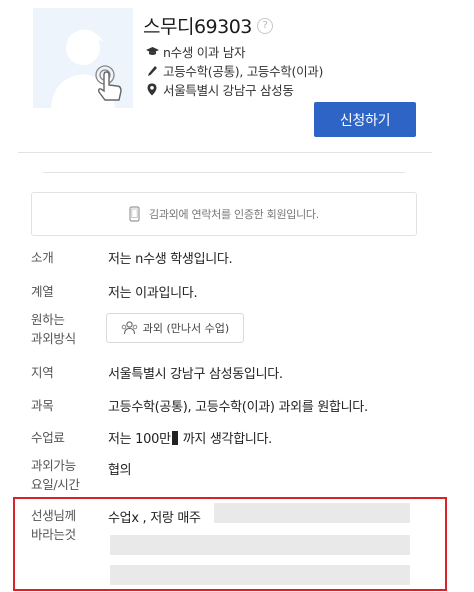 The height and width of the screenshot is (592, 474). I want to click on info-subjects: 고등수학(공통), 고등수학(이과), so click(234, 70).